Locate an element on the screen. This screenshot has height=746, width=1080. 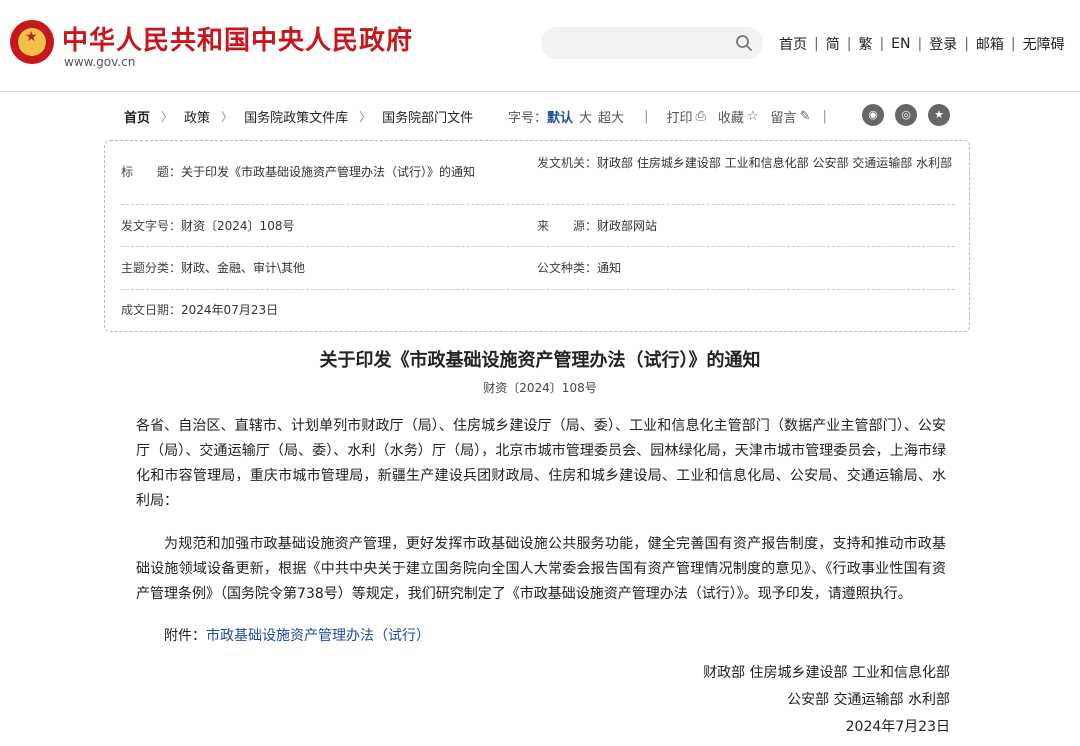
breadcrumb-home: 首页 is located at coordinates (137, 116).